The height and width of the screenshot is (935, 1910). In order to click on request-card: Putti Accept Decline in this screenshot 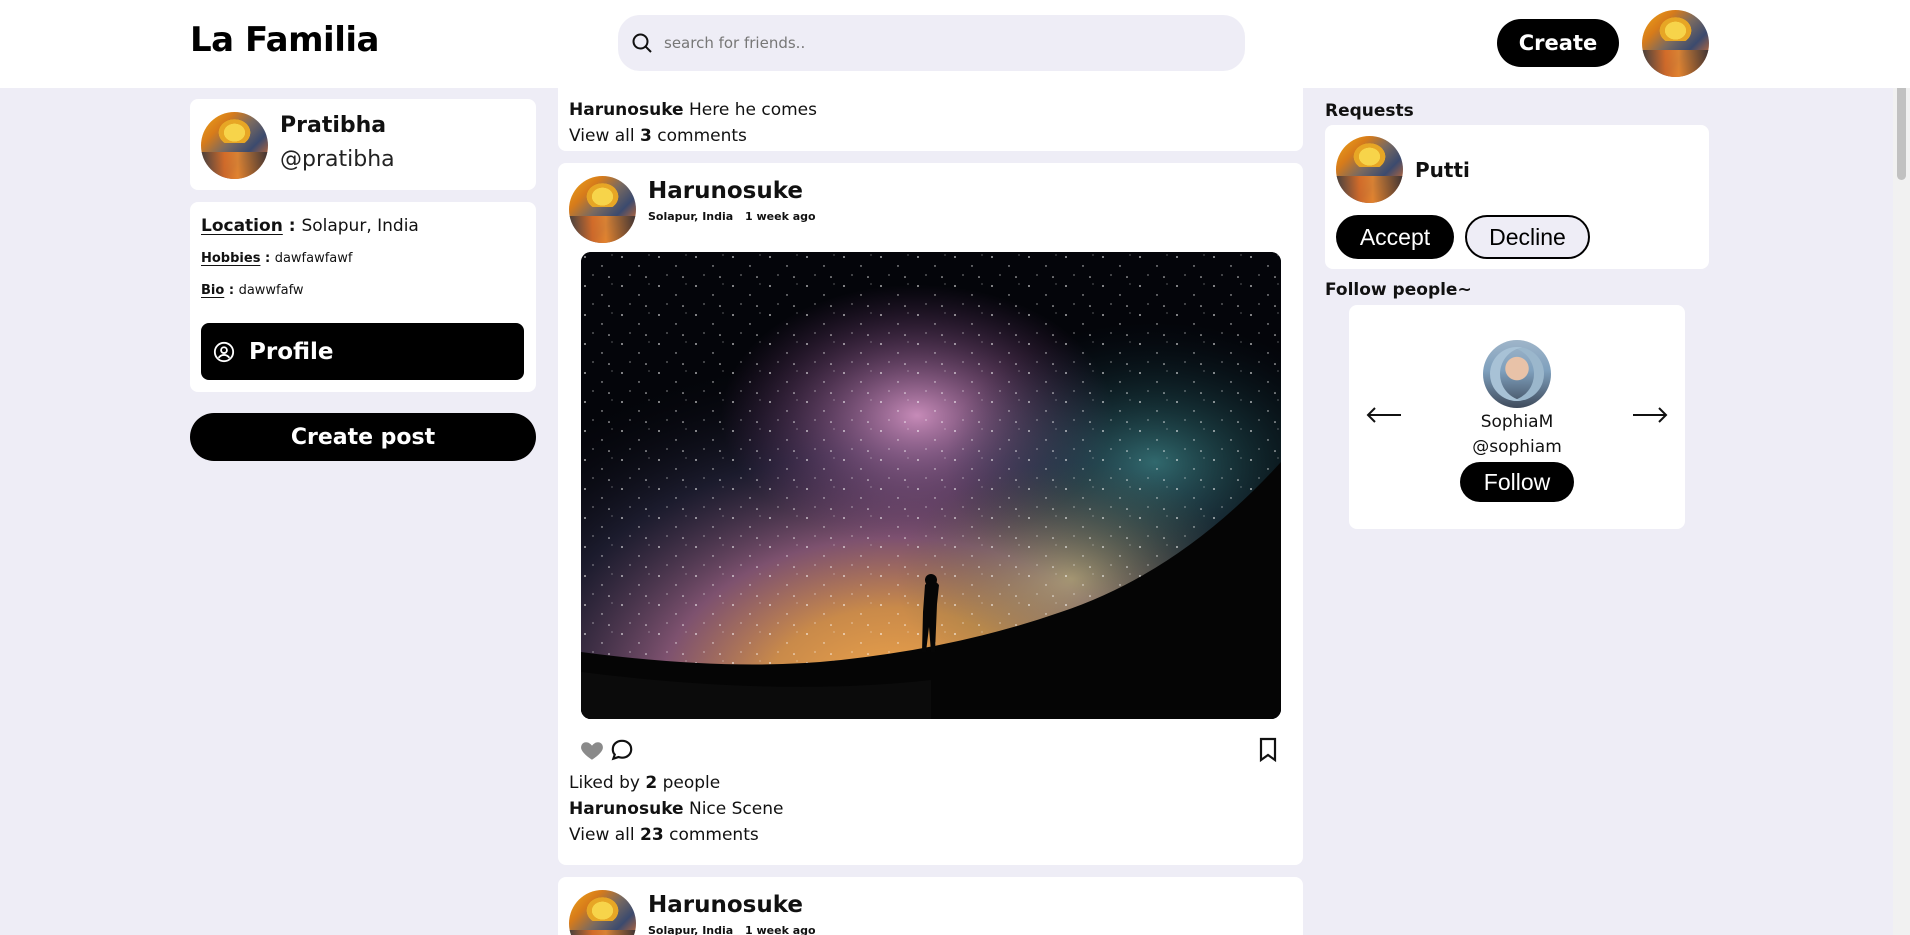, I will do `click(1517, 197)`.